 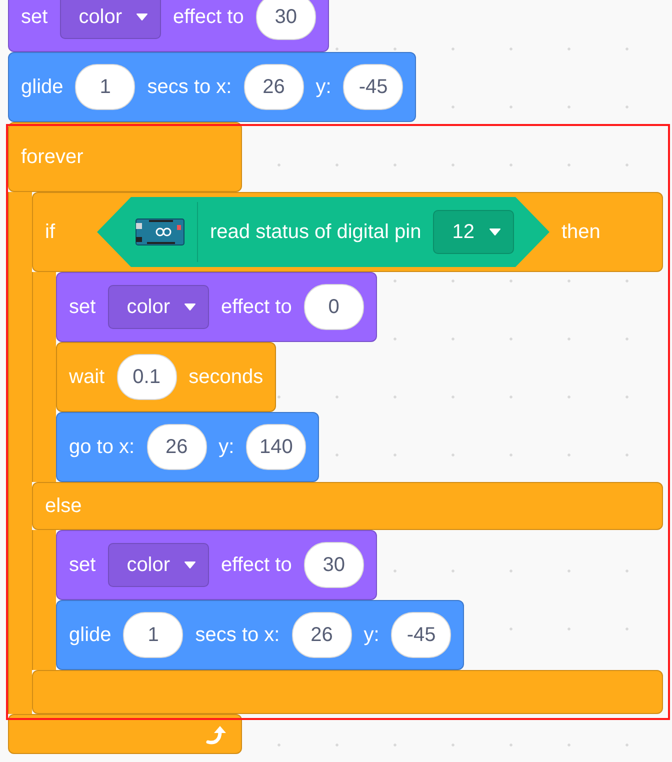 I want to click on code-block: go to x: 26 y: 140, so click(x=188, y=447).